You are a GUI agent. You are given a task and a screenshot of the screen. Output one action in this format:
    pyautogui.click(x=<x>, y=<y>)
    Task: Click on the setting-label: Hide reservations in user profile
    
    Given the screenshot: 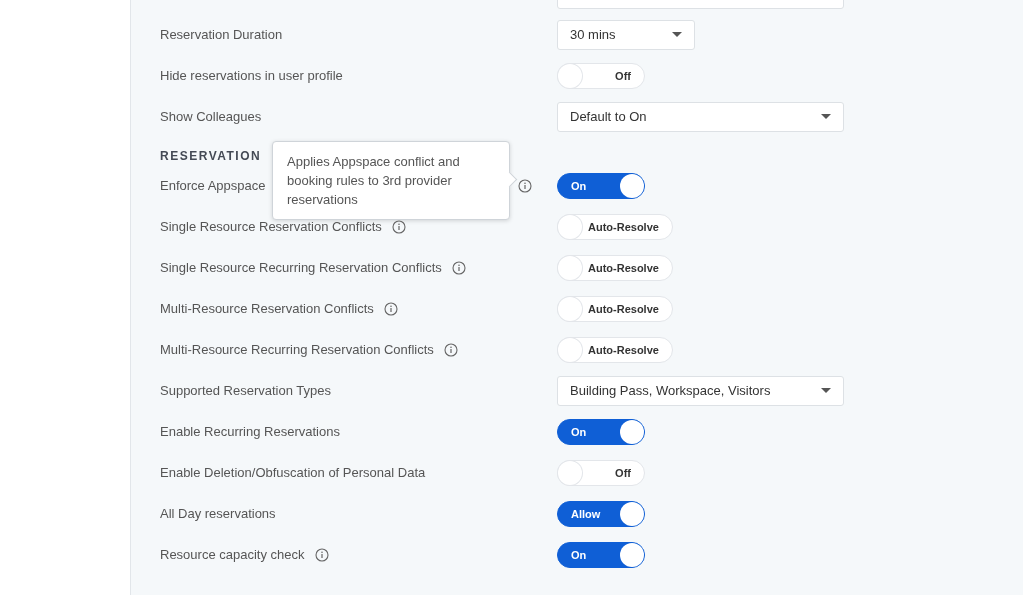 What is the action you would take?
    pyautogui.click(x=251, y=75)
    